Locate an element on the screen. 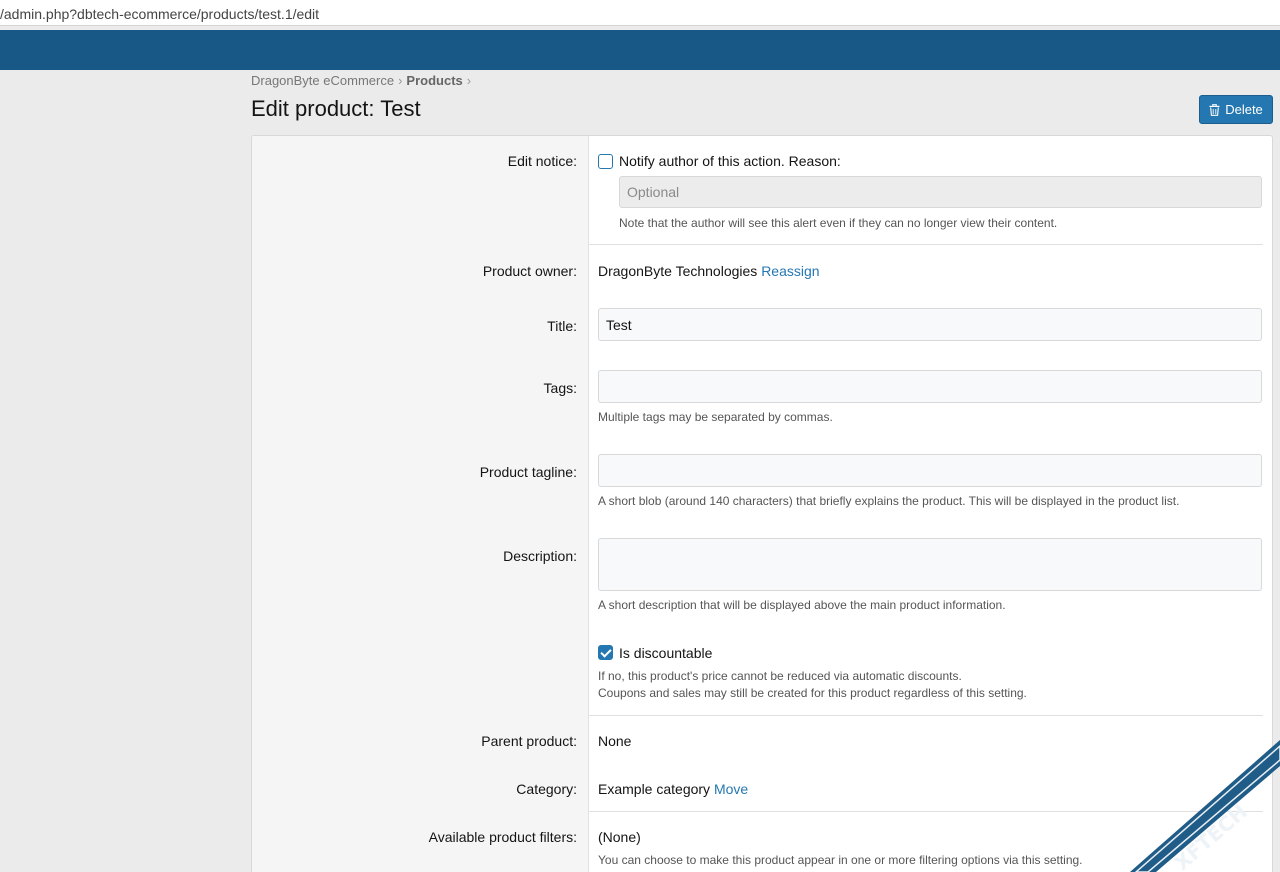  notify-author-checkbox is located at coordinates (605, 161).